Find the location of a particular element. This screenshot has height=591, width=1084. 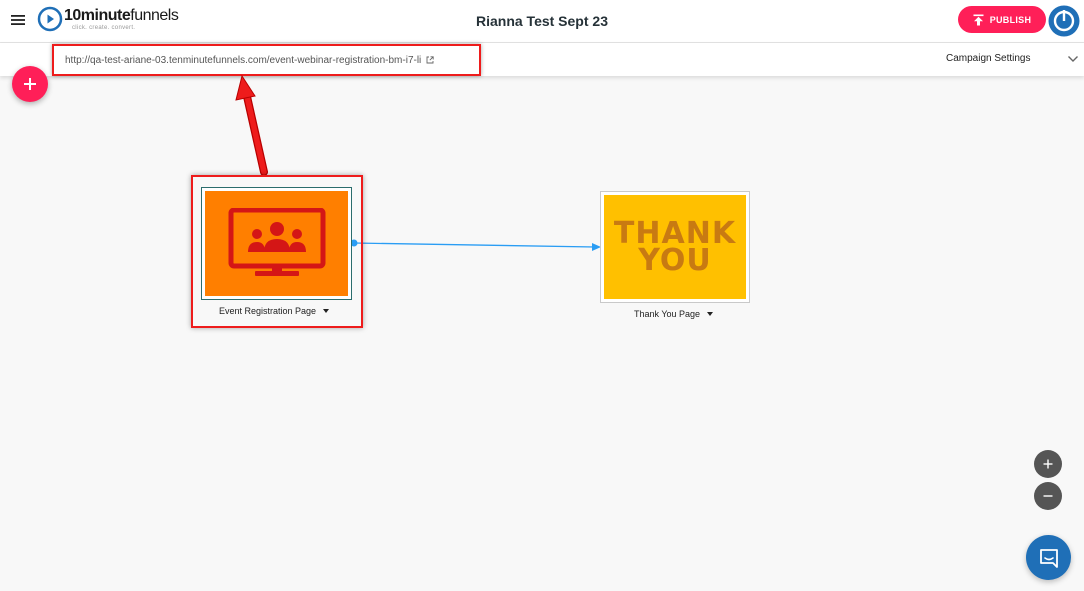

zoom-in-button is located at coordinates (1048, 464).